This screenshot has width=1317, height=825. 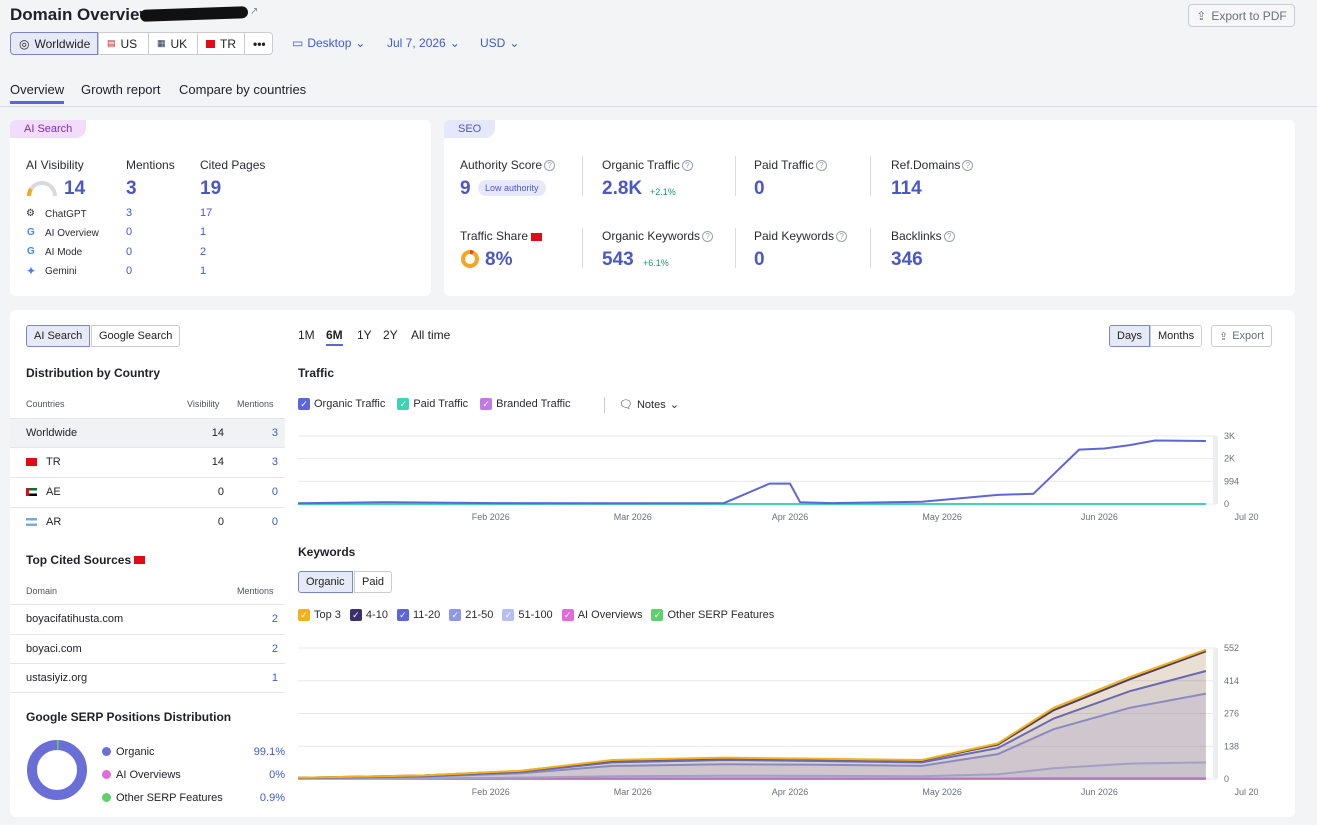 I want to click on period-1y: 1Y, so click(x=364, y=335).